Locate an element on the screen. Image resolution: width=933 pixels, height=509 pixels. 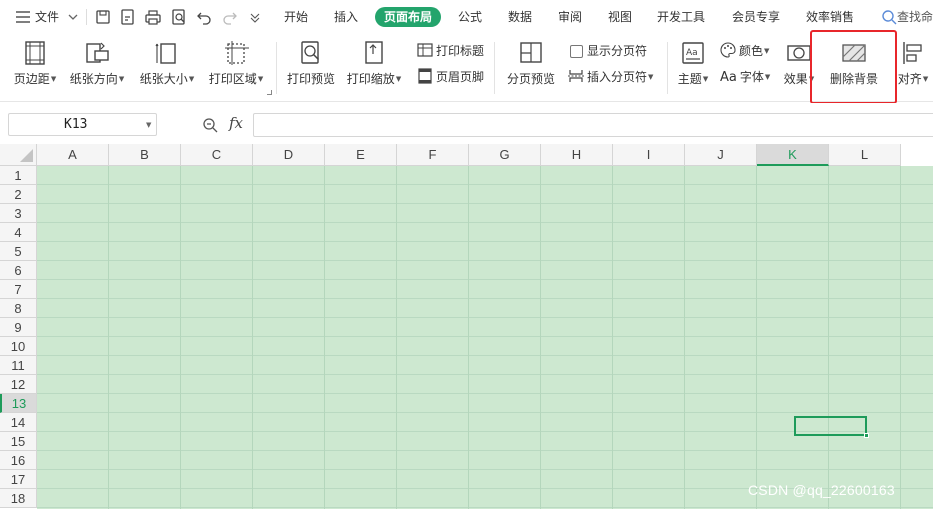
fx-icon: fx is located at coordinates (236, 123).